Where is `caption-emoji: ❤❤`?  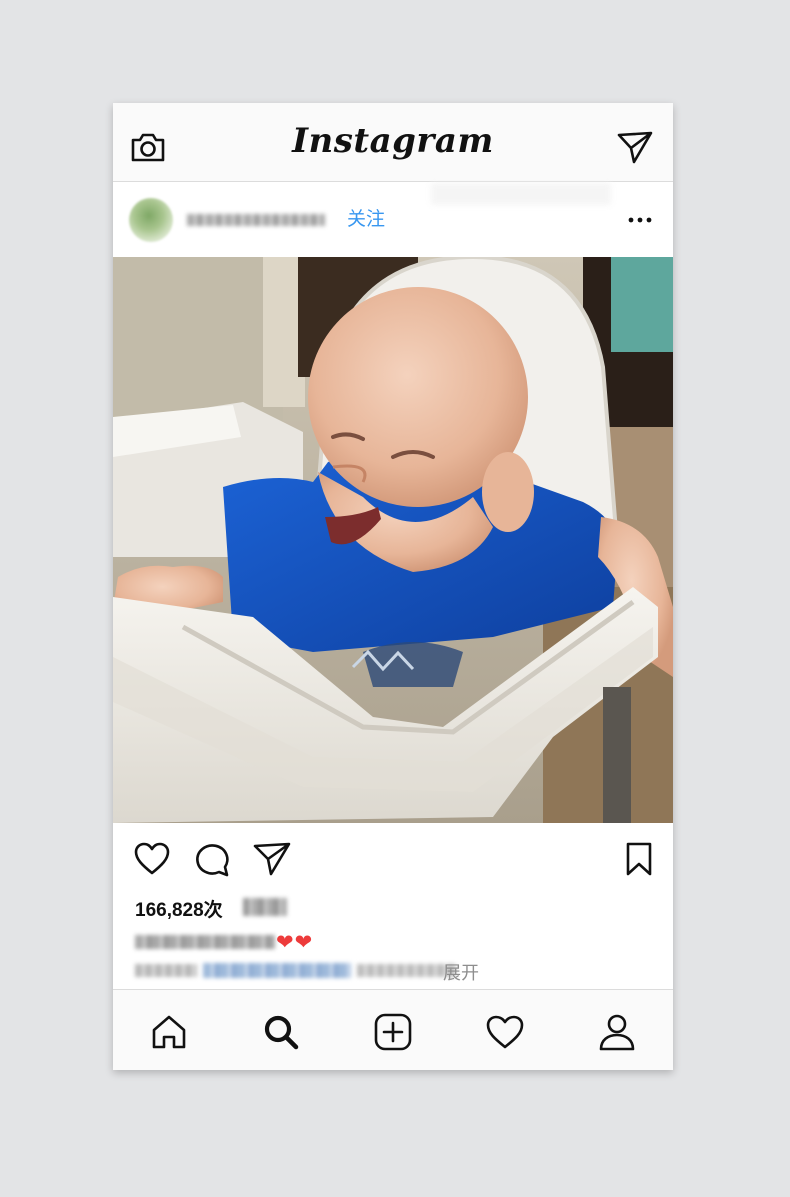 caption-emoji: ❤❤ is located at coordinates (295, 942).